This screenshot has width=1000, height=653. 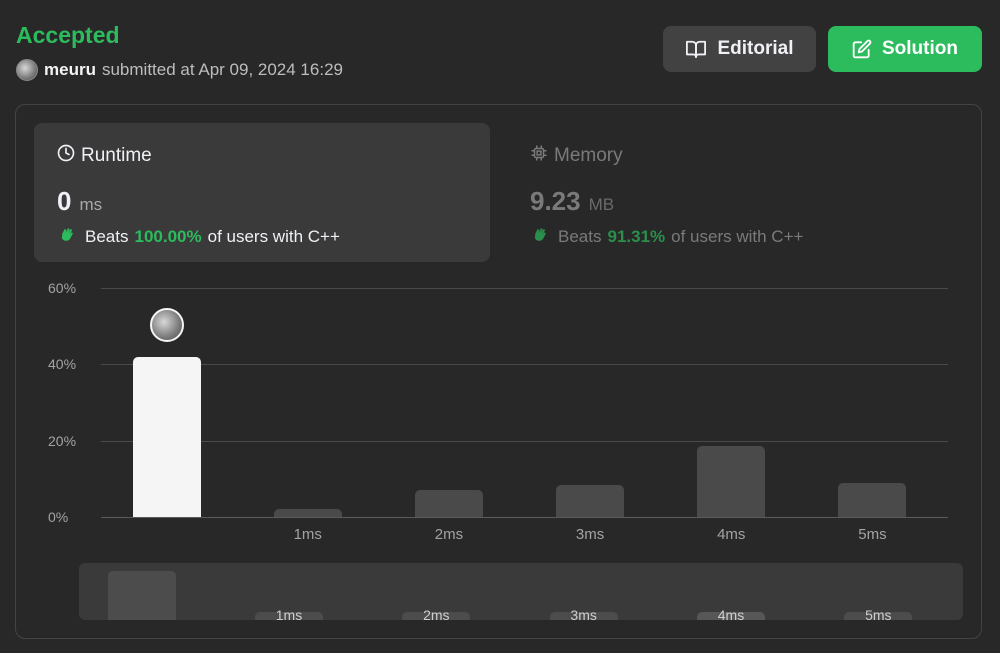 I want to click on runtime-value: 0 ms, so click(x=79, y=201).